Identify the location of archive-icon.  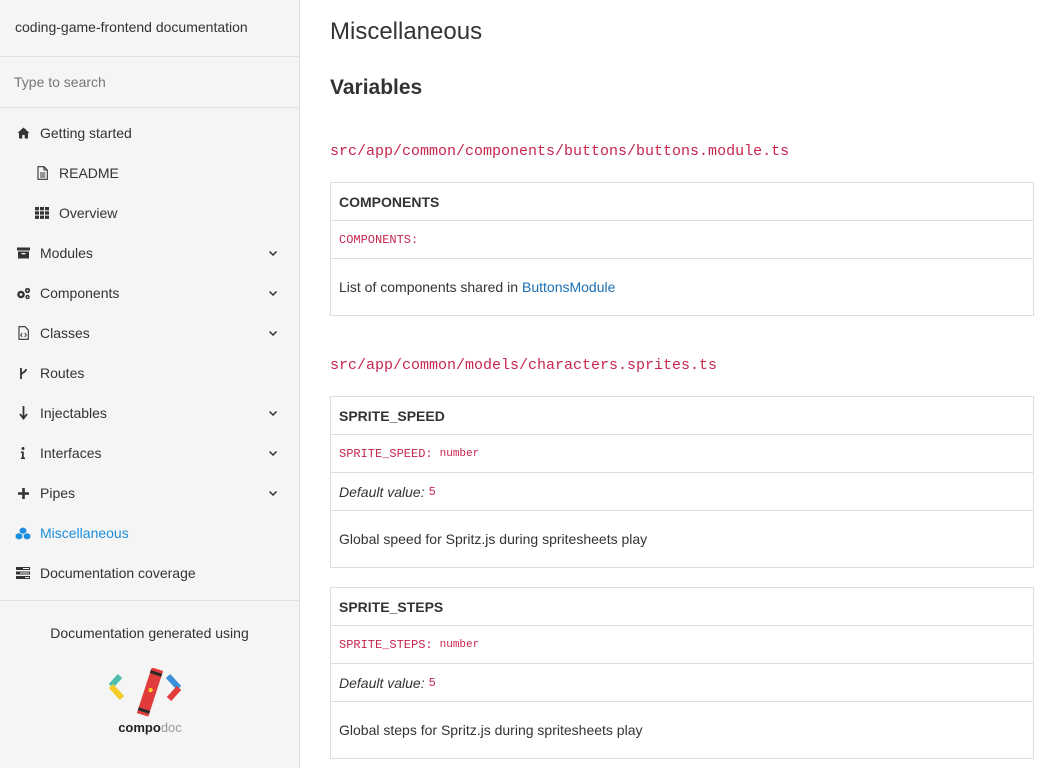
(23, 253).